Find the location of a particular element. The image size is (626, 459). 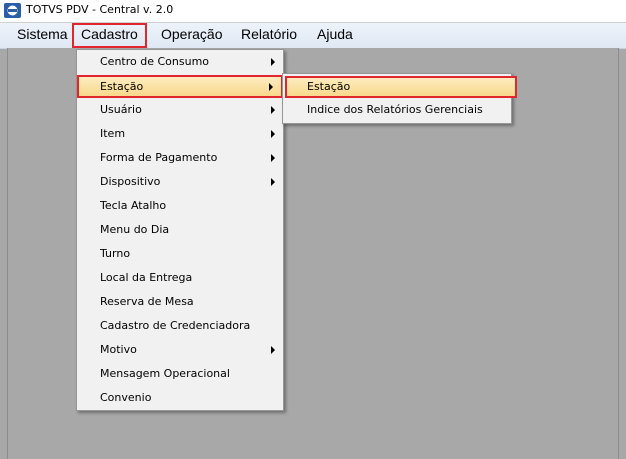

menu-sistema: Sistema is located at coordinates (42, 34).